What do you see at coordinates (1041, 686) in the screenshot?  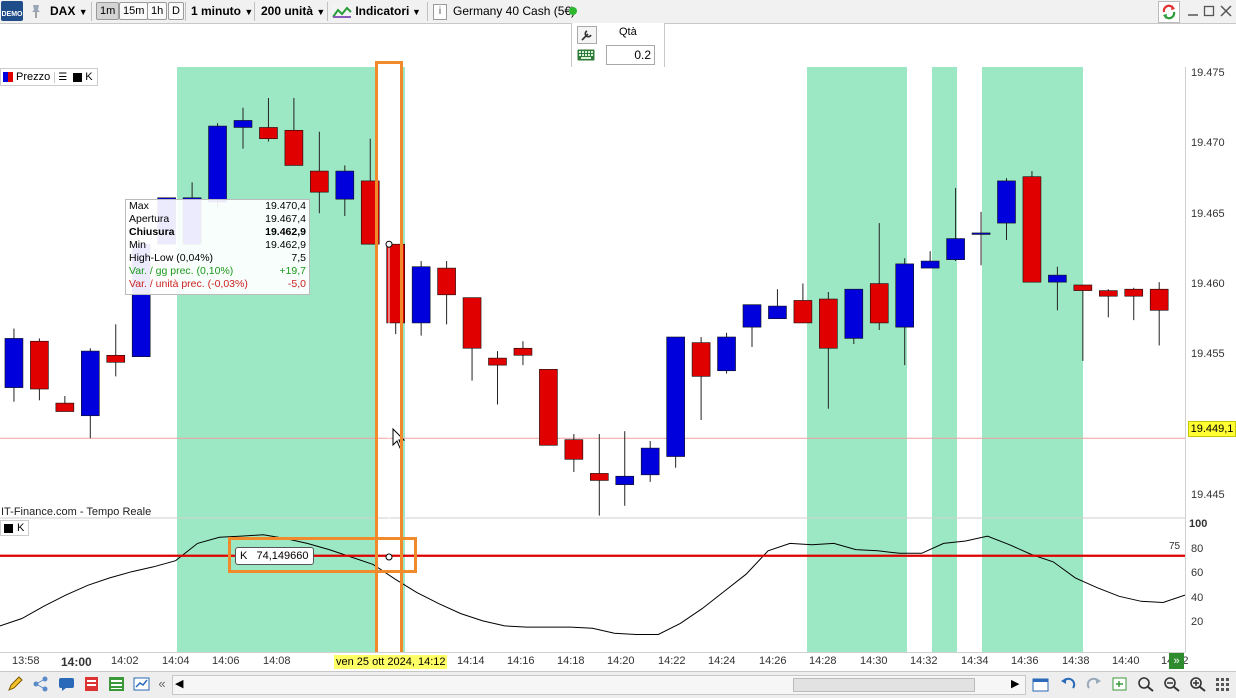 I see `calendar-icon` at bounding box center [1041, 686].